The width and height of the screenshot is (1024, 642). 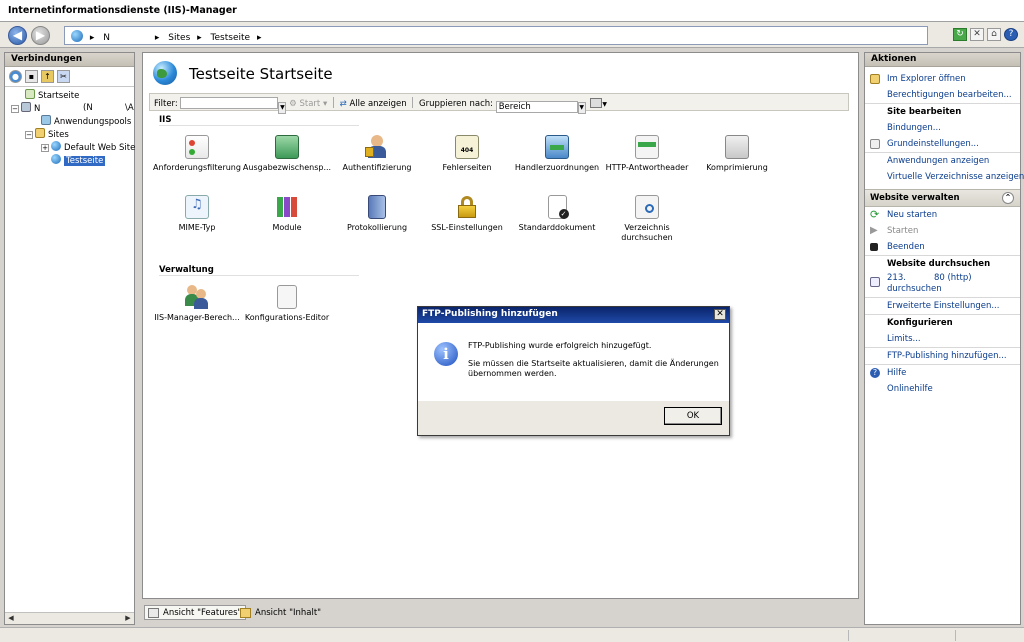 I want to click on breadcrumb-testseite: Testseite, so click(x=231, y=38).